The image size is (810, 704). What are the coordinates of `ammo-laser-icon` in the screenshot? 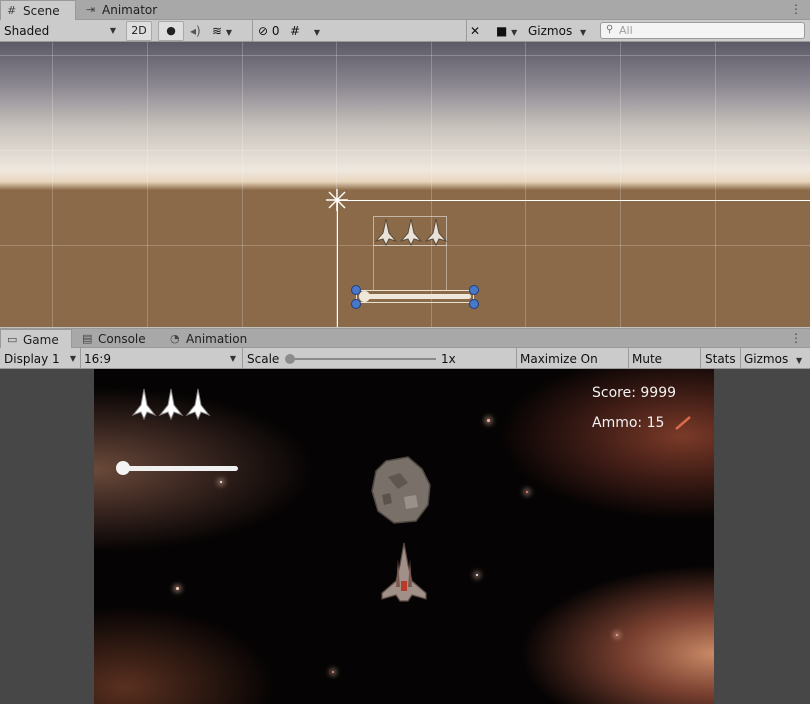 It's located at (683, 423).